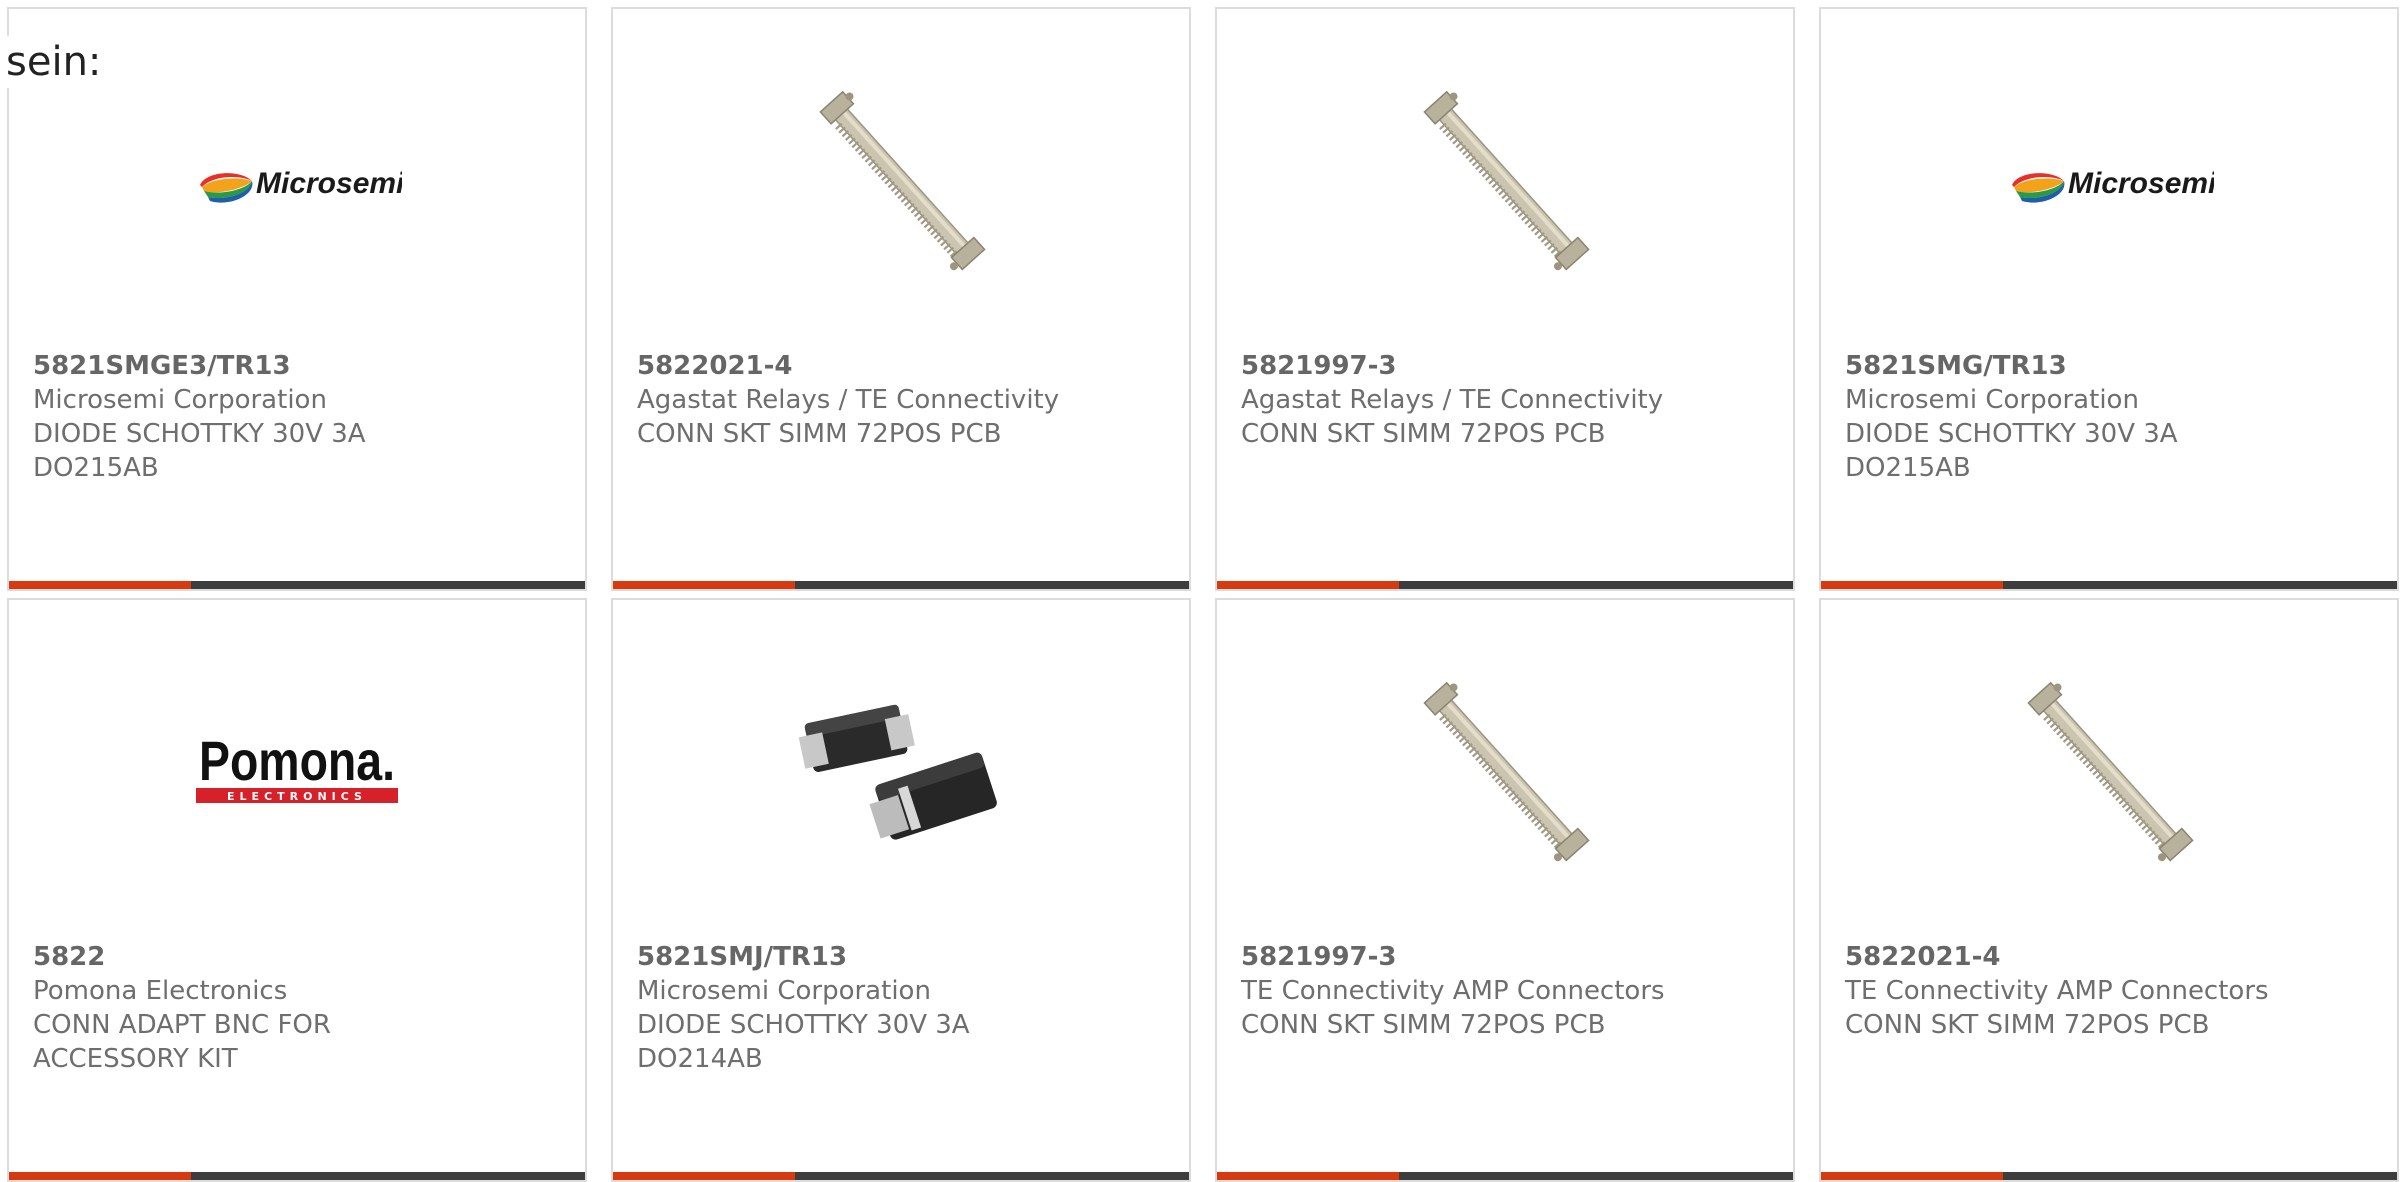 The width and height of the screenshot is (2400, 1182). Describe the element at coordinates (299, 366) in the screenshot. I see `part-number: 5821SMGE3/TR13` at that location.